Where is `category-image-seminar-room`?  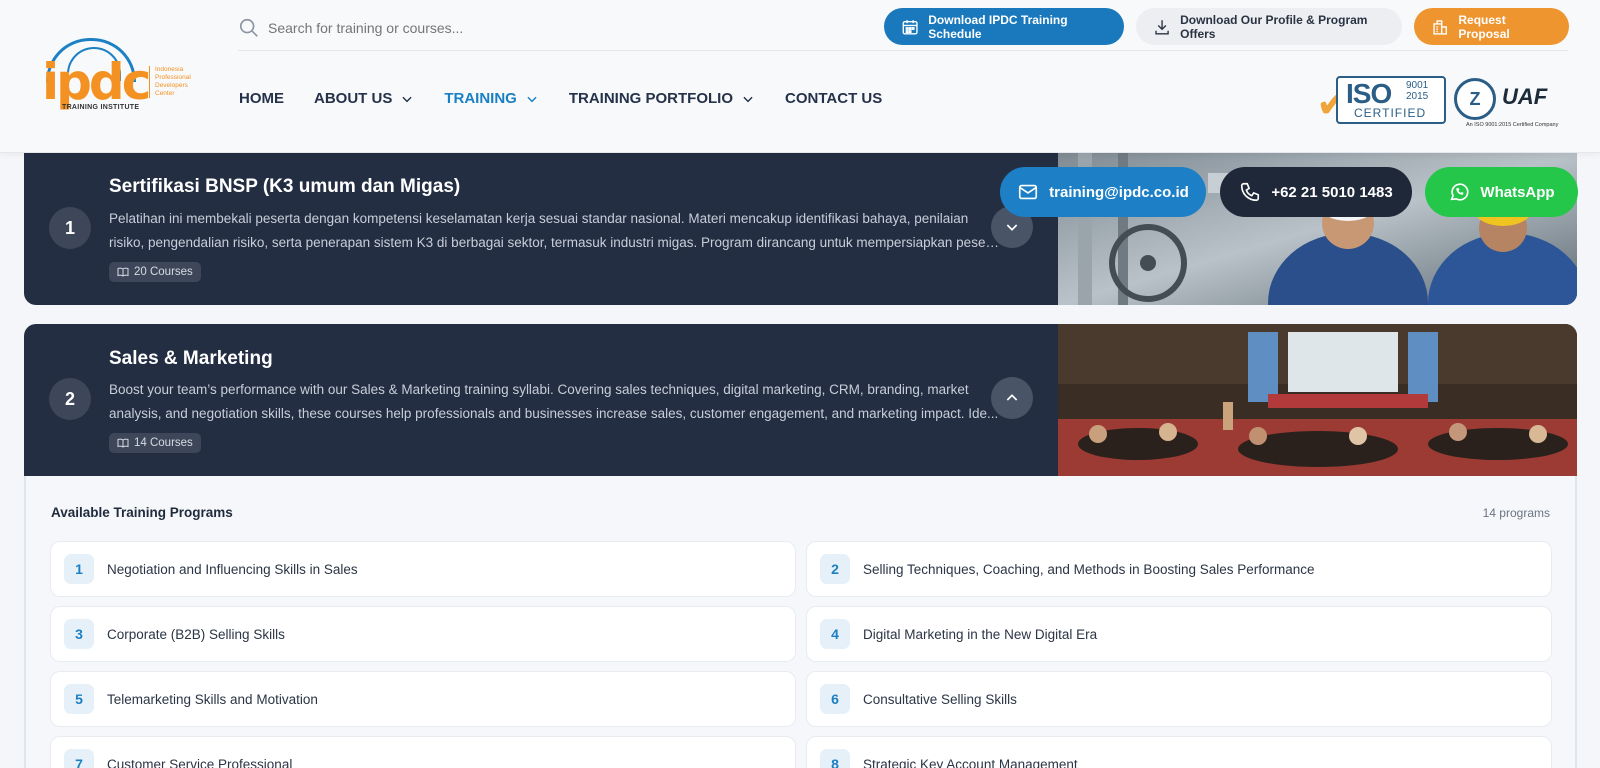 category-image-seminar-room is located at coordinates (1317, 400).